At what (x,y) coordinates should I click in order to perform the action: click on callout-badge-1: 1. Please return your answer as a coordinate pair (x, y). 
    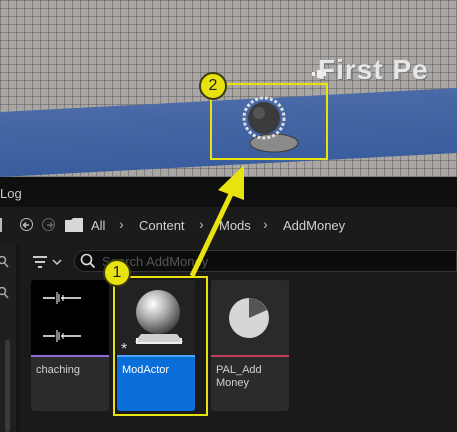
    Looking at the image, I should click on (117, 273).